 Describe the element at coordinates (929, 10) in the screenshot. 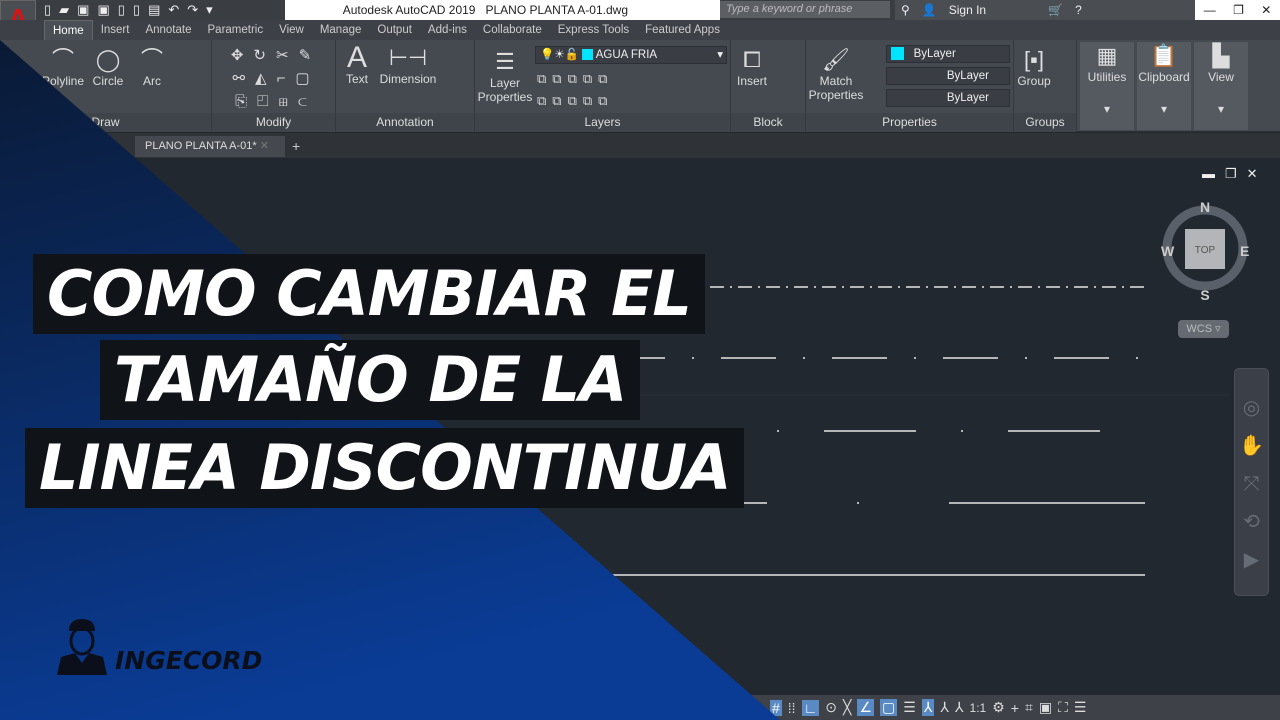

I see `user-icon: 👤` at that location.